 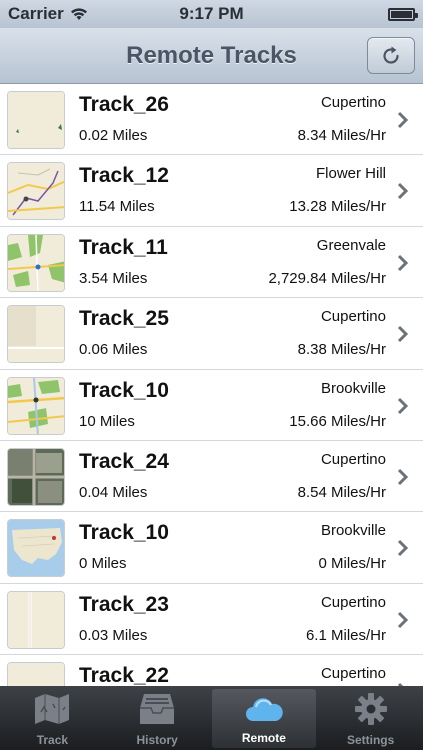 What do you see at coordinates (341, 135) in the screenshot?
I see `track-speed: 8.34 Miles/Hr` at bounding box center [341, 135].